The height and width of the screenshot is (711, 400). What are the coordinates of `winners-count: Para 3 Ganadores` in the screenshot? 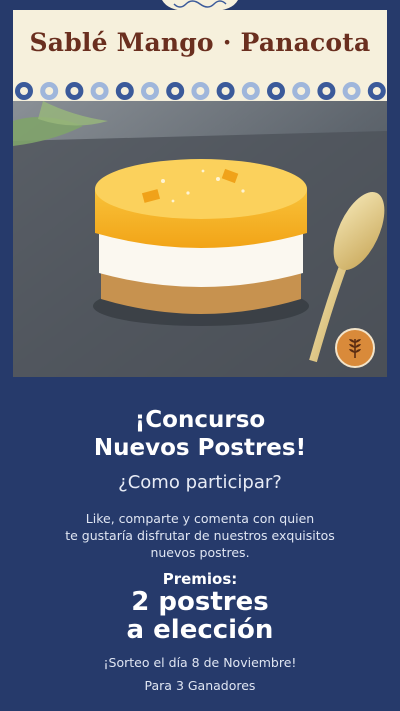 It's located at (200, 685).